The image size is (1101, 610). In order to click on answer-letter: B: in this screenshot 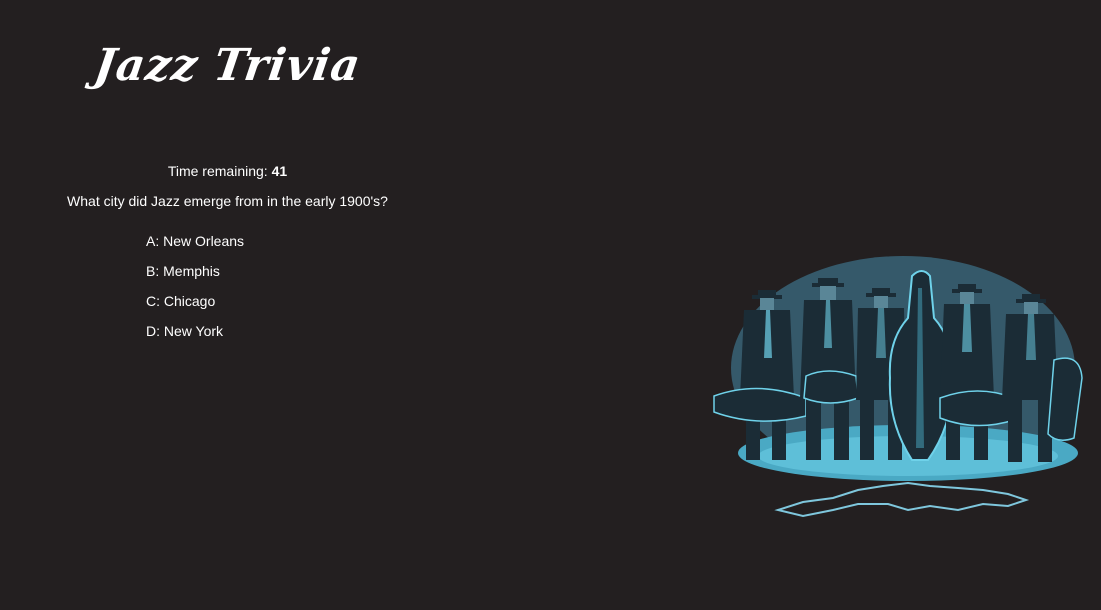, I will do `click(153, 271)`.